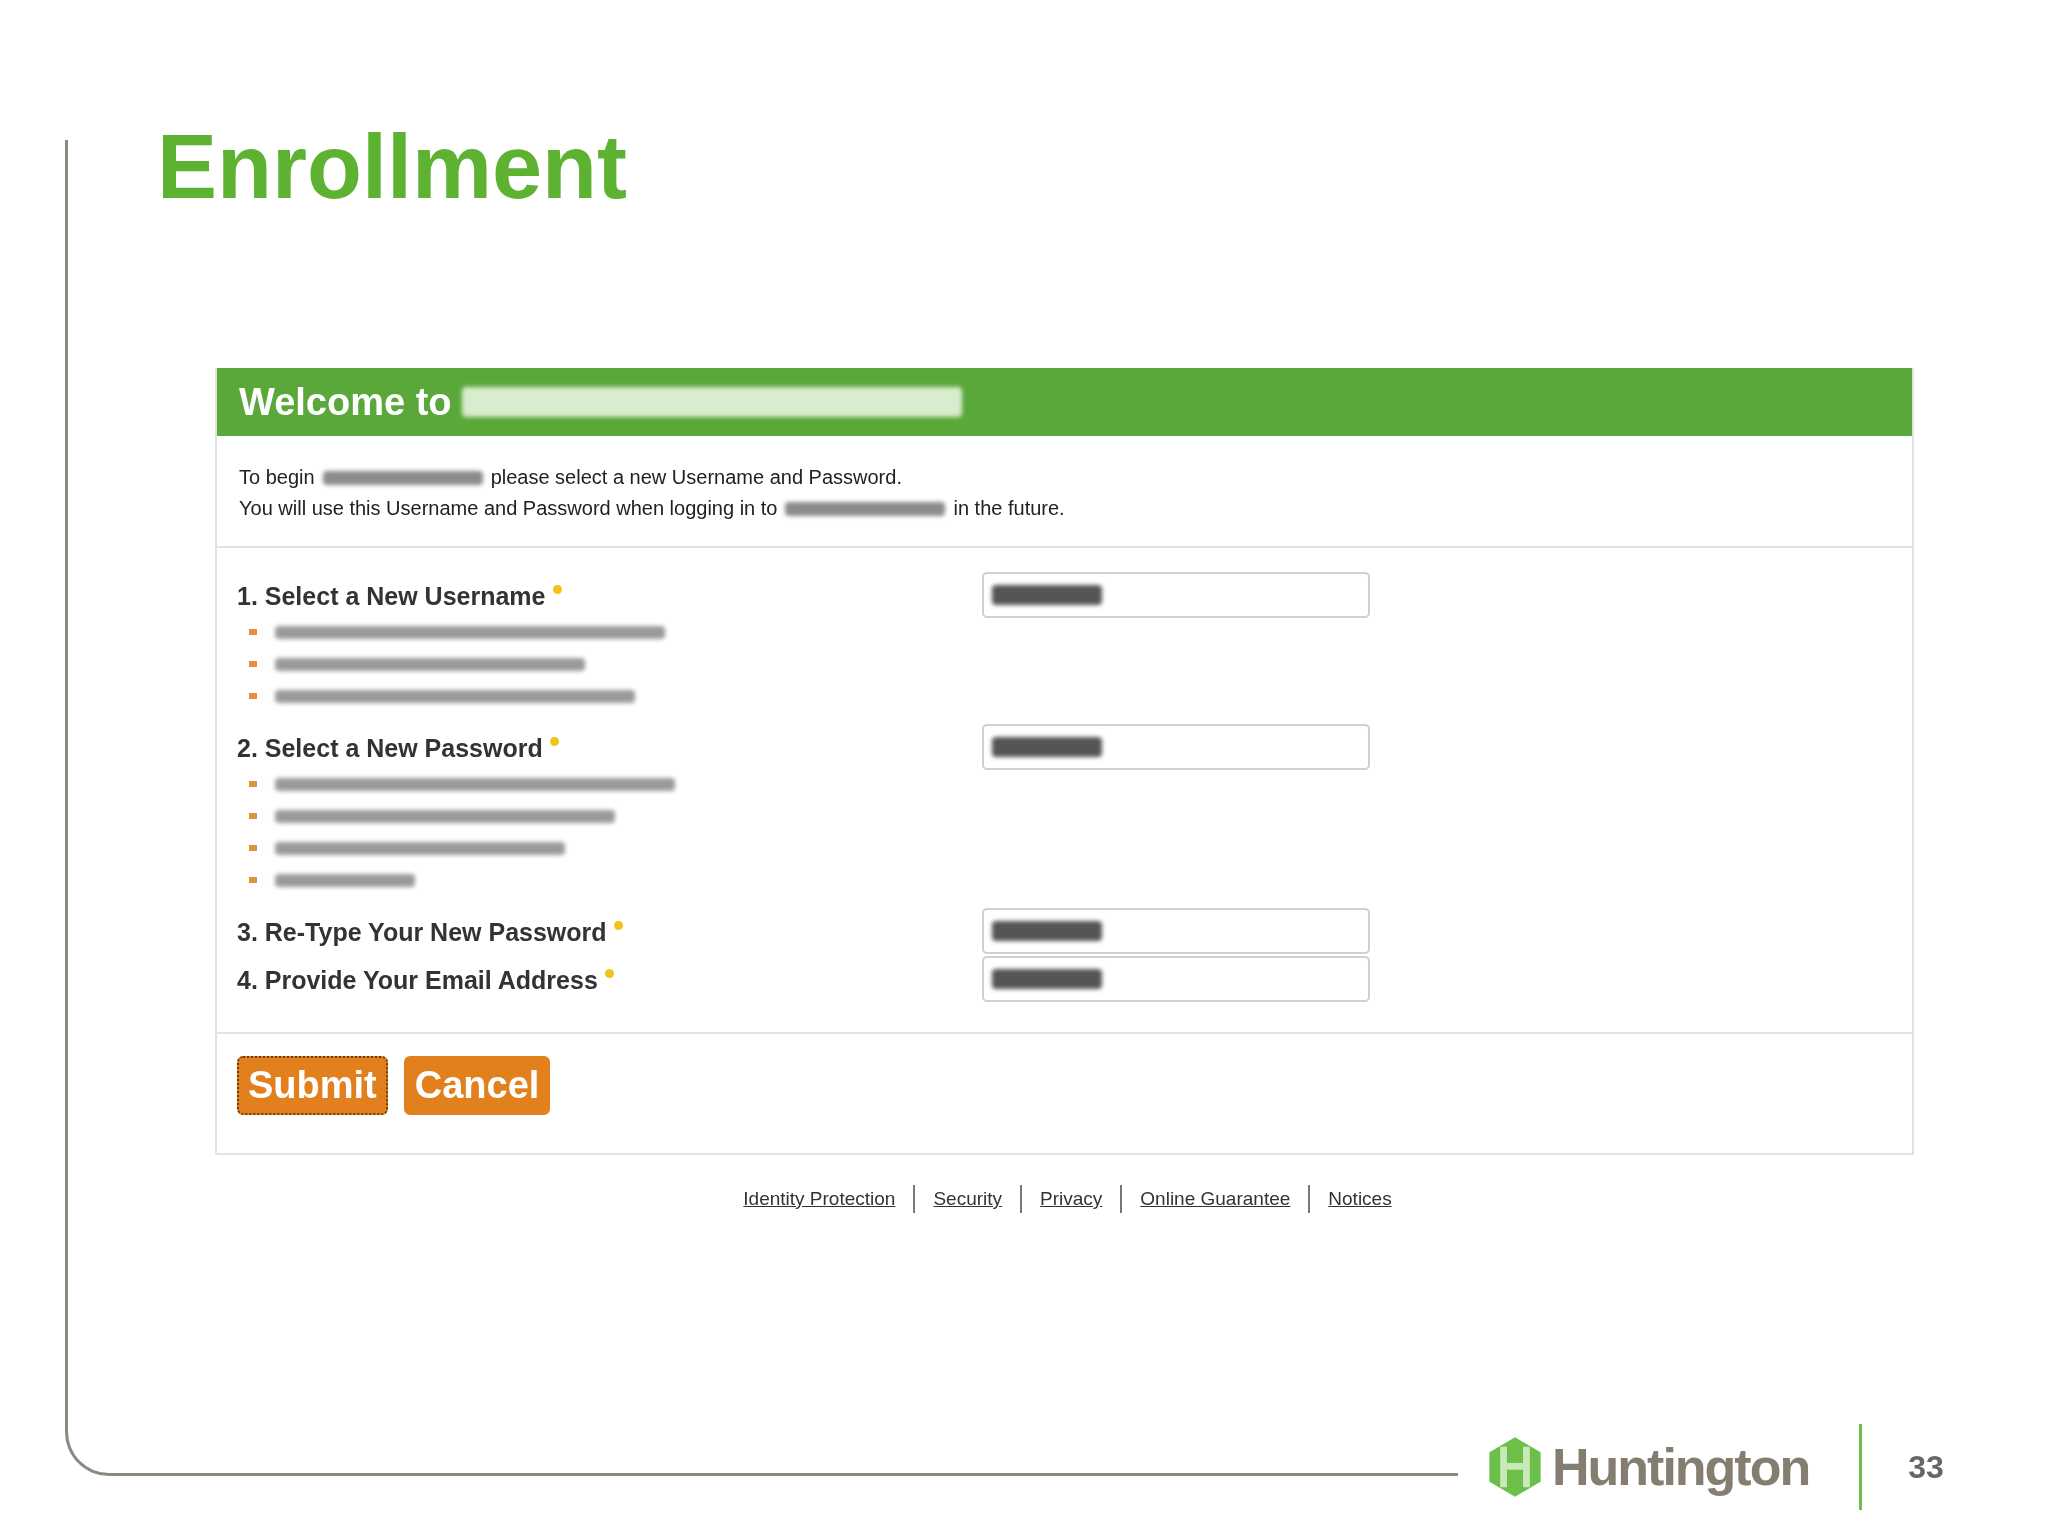 The height and width of the screenshot is (1536, 2048). What do you see at coordinates (390, 748) in the screenshot?
I see `field-label: 2. Select a New Password` at bounding box center [390, 748].